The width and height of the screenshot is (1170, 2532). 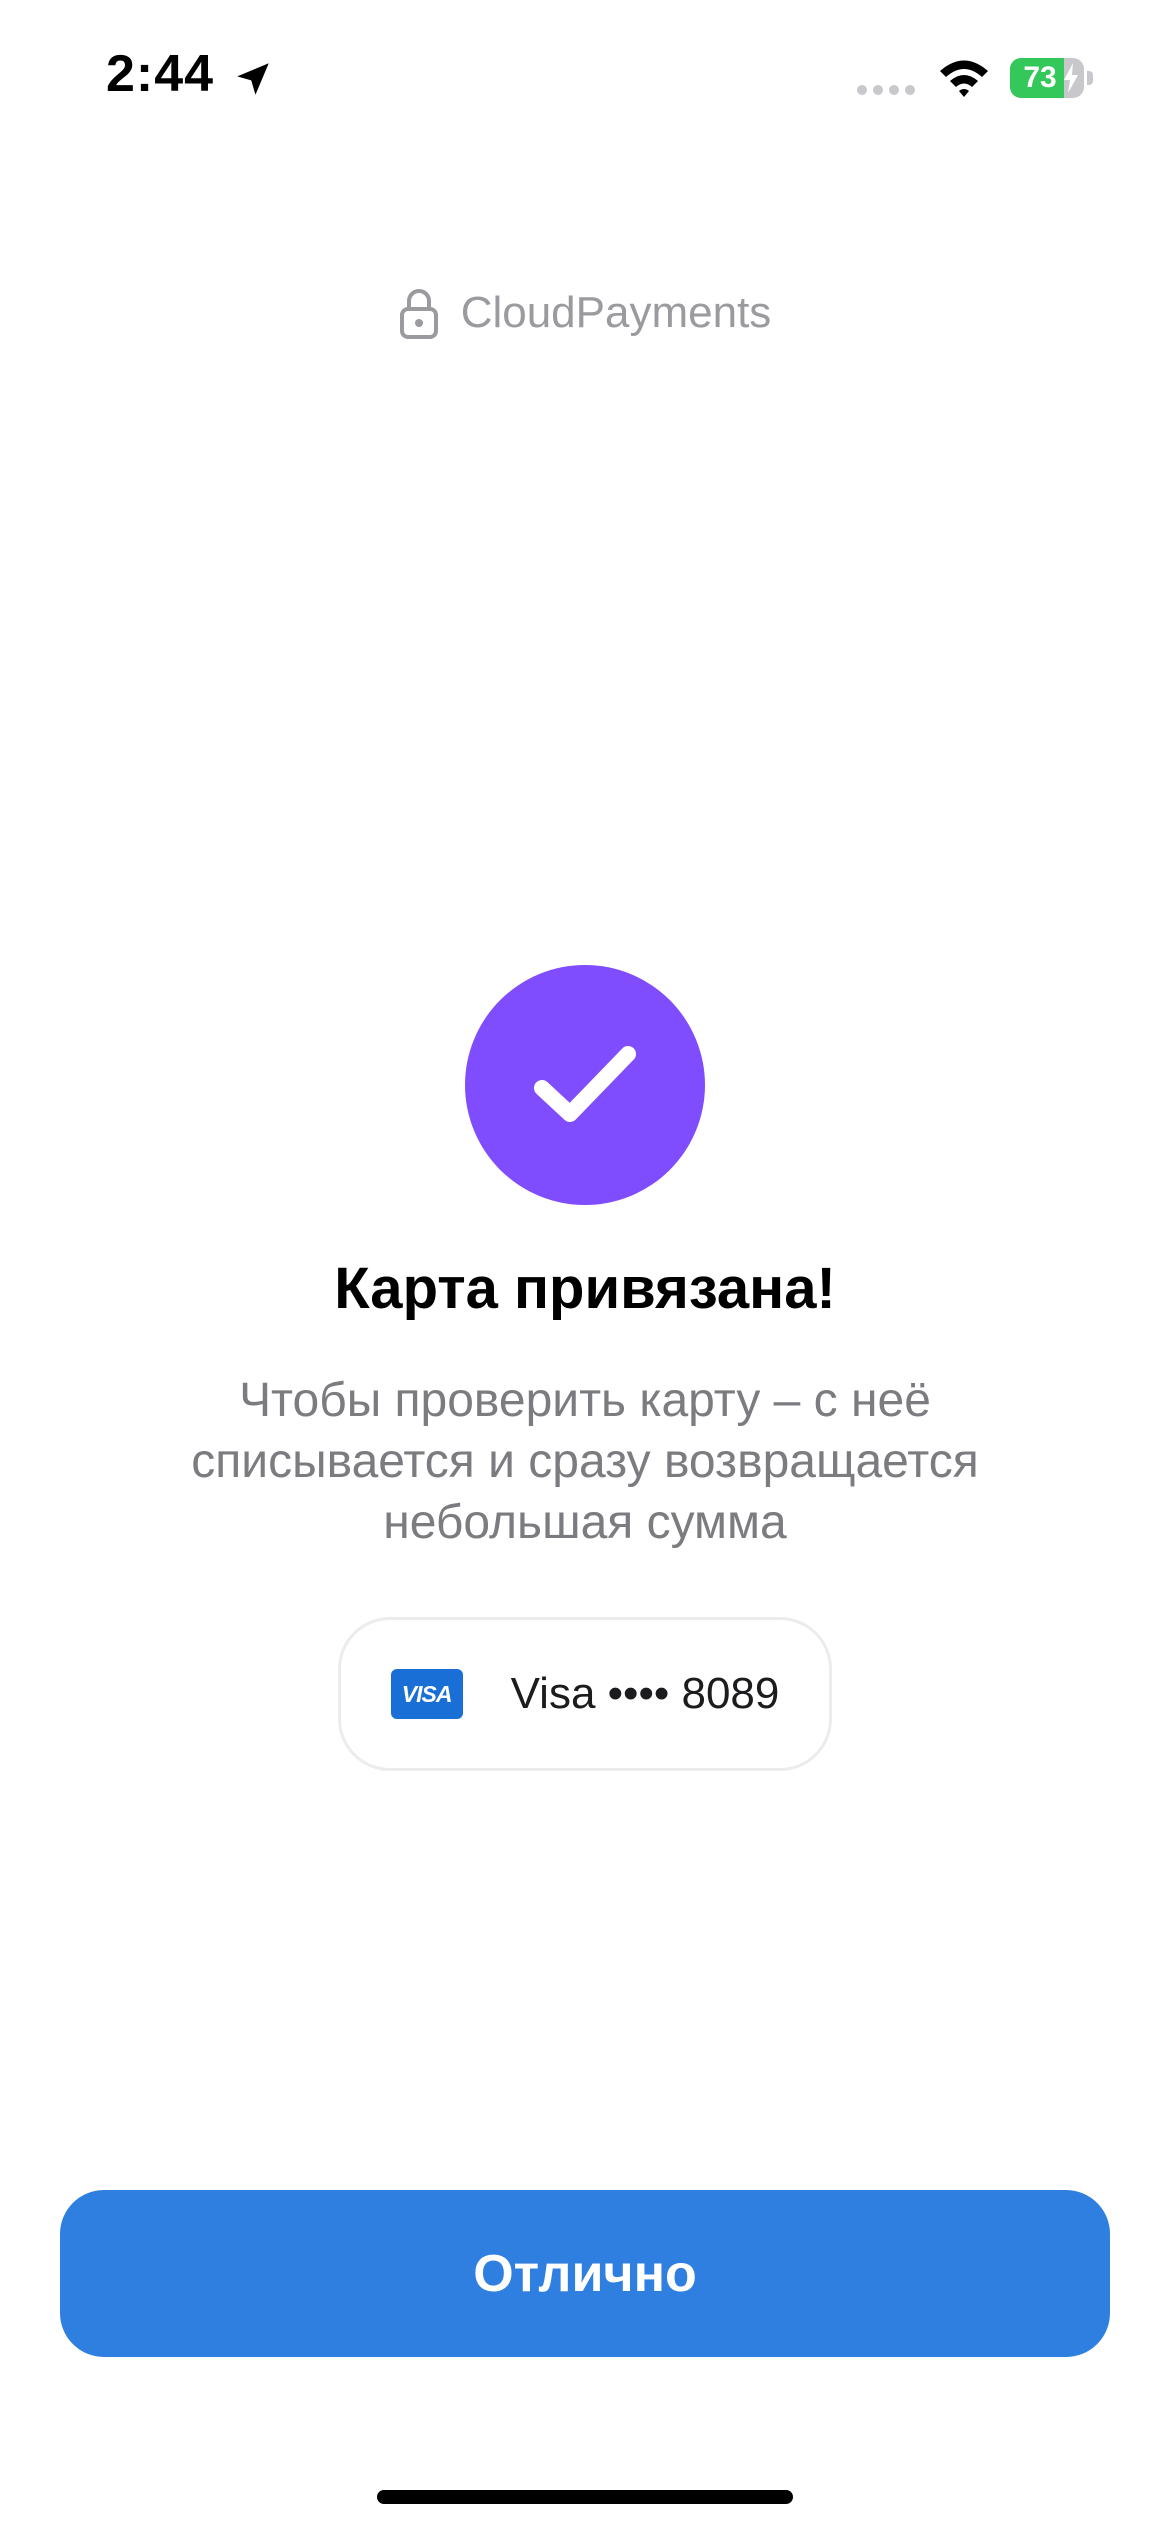 What do you see at coordinates (585, 75) in the screenshot?
I see `status-bar: 2:44 73` at bounding box center [585, 75].